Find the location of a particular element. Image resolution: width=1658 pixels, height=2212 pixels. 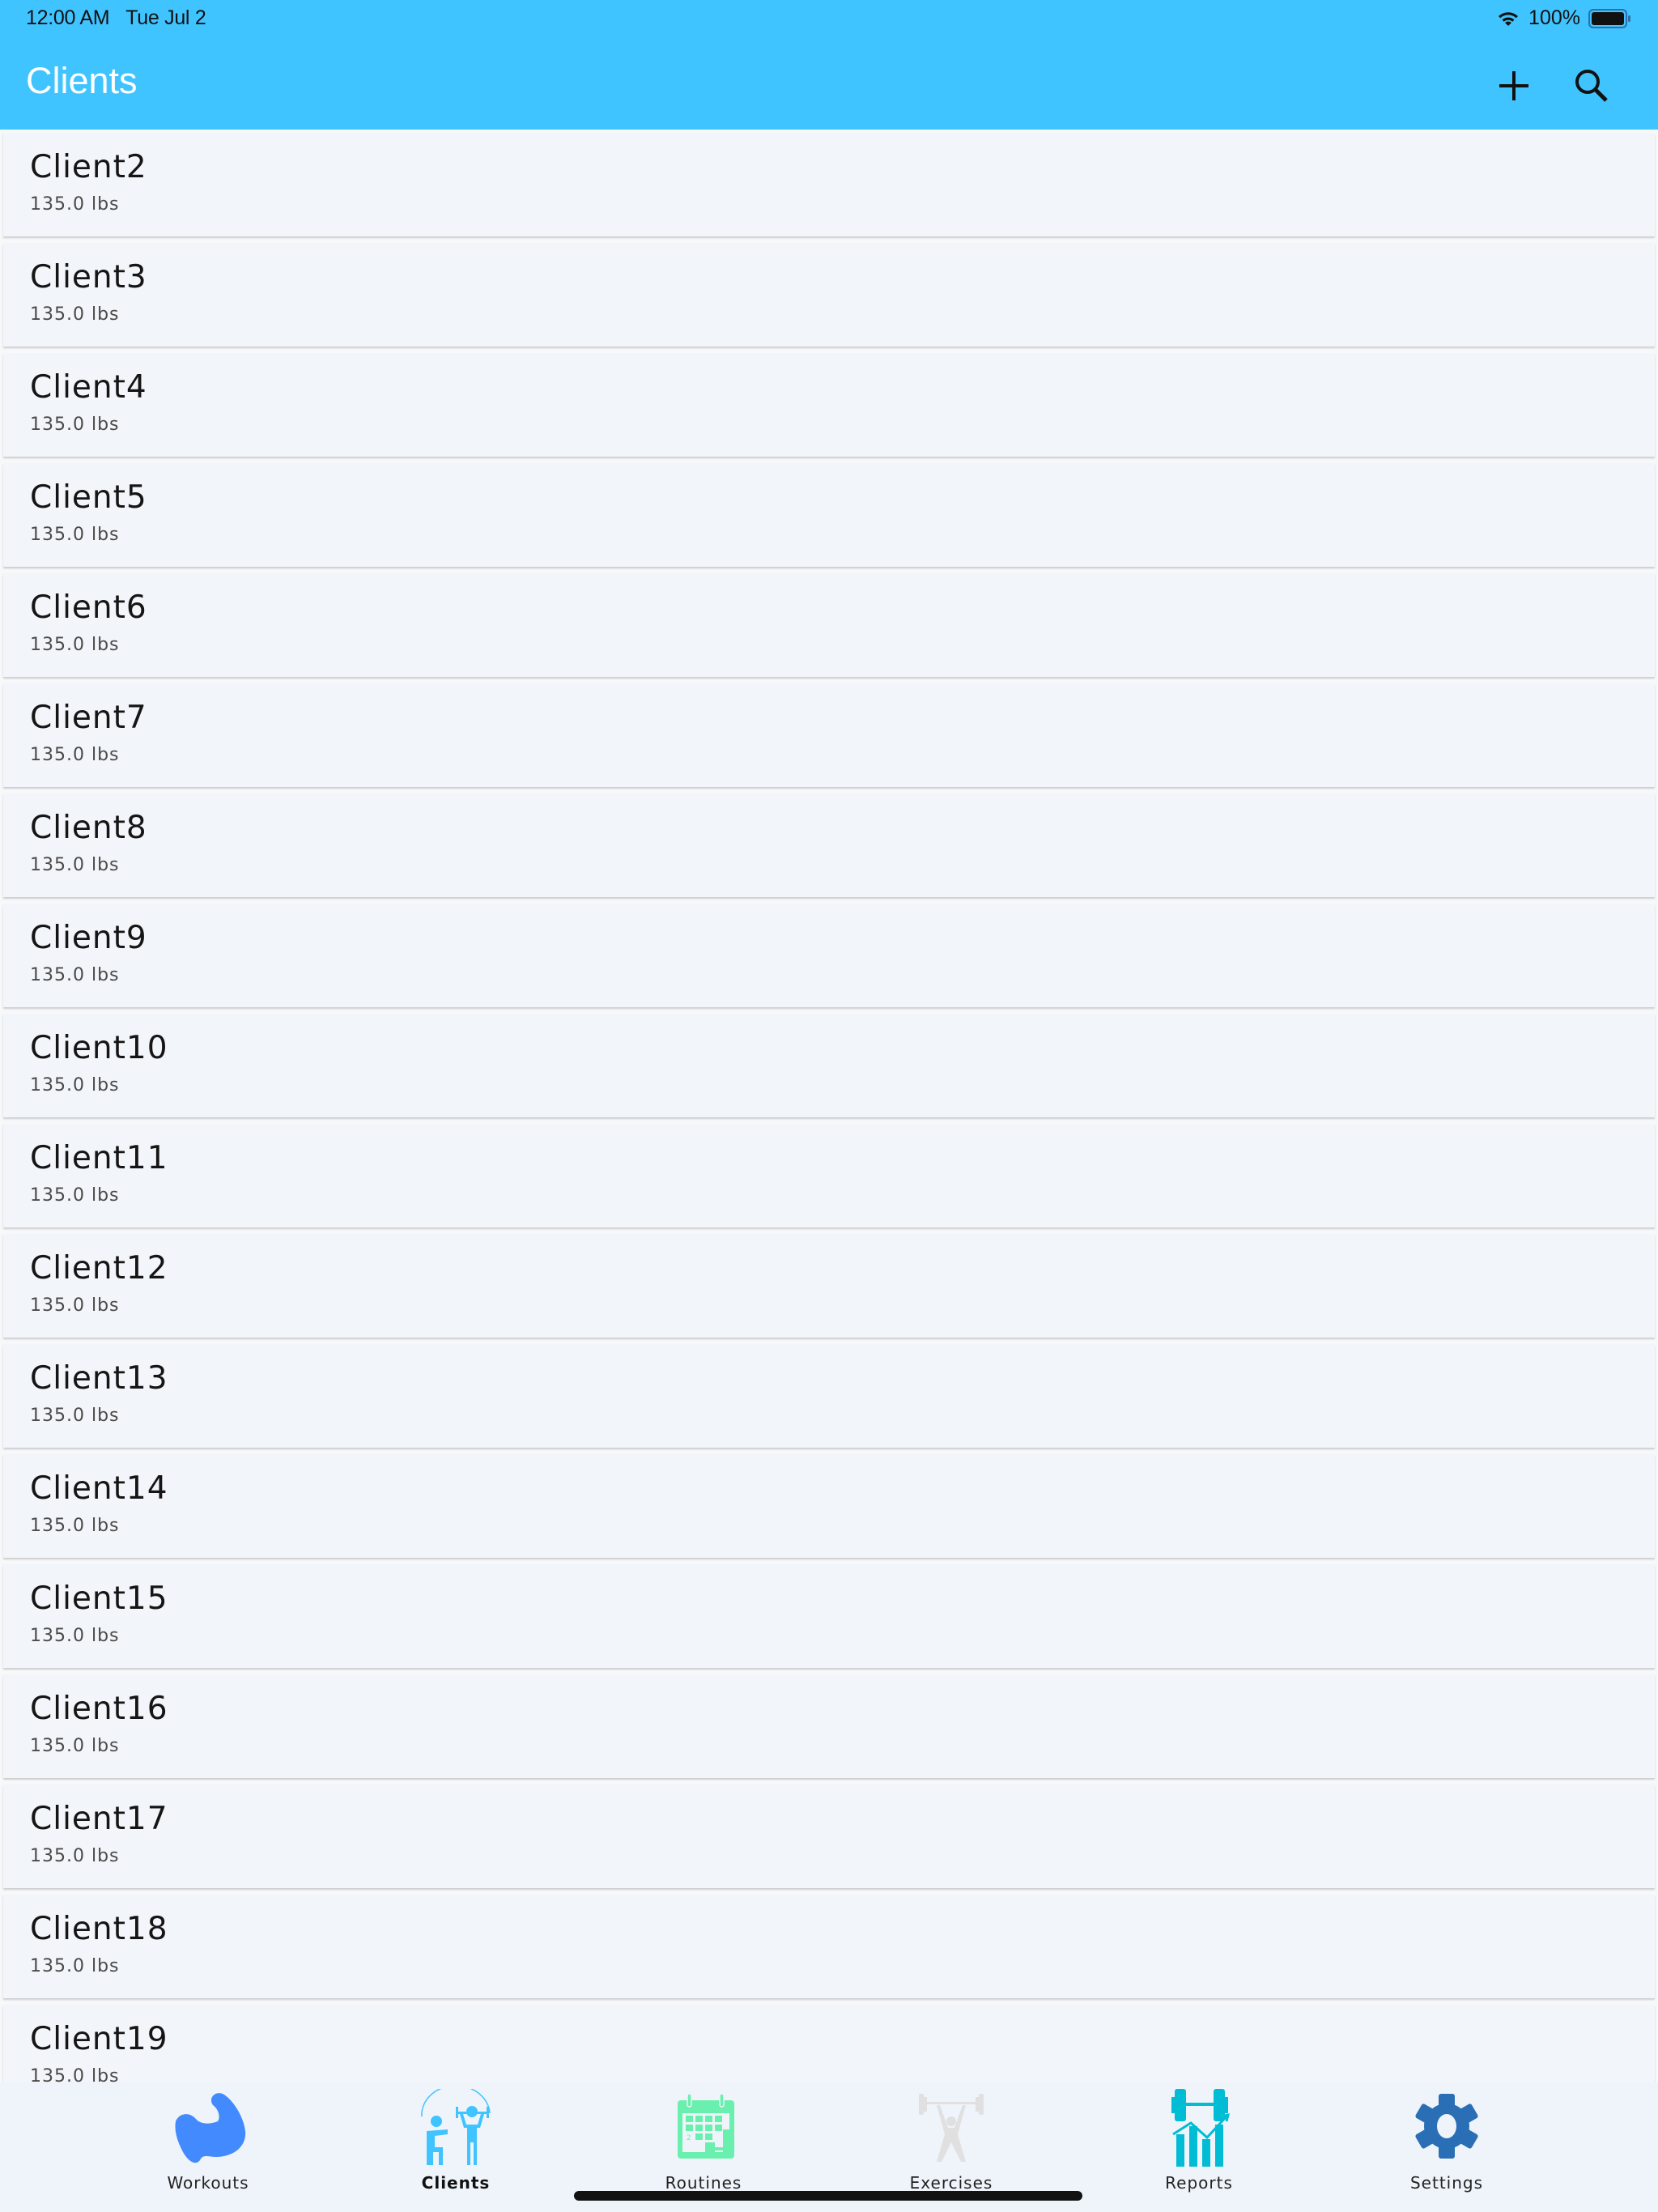

client-name: Client15 is located at coordinates (99, 1599).